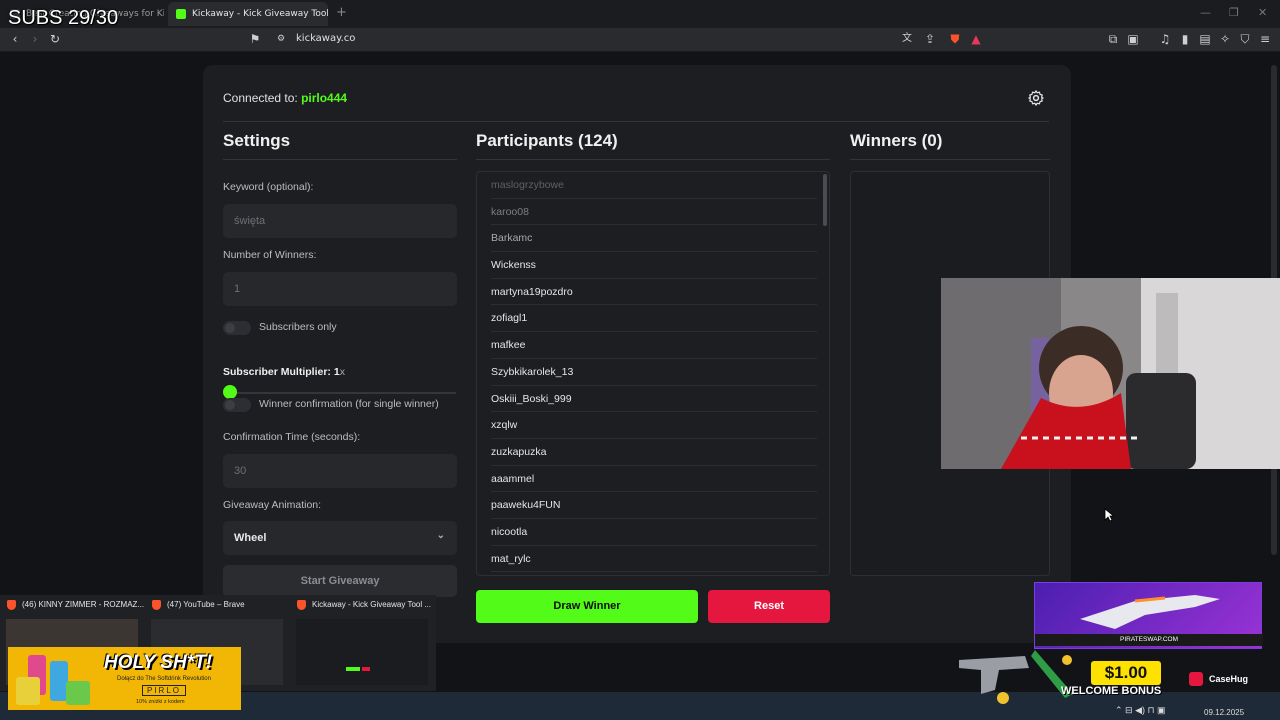 Image resolution: width=1280 pixels, height=720 pixels. Describe the element at coordinates (896, 140) in the screenshot. I see `winners-title: Winners (0)` at that location.